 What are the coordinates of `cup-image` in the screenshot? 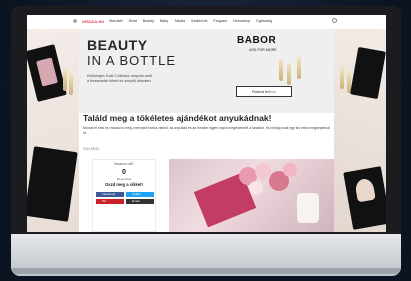 It's located at (308, 208).